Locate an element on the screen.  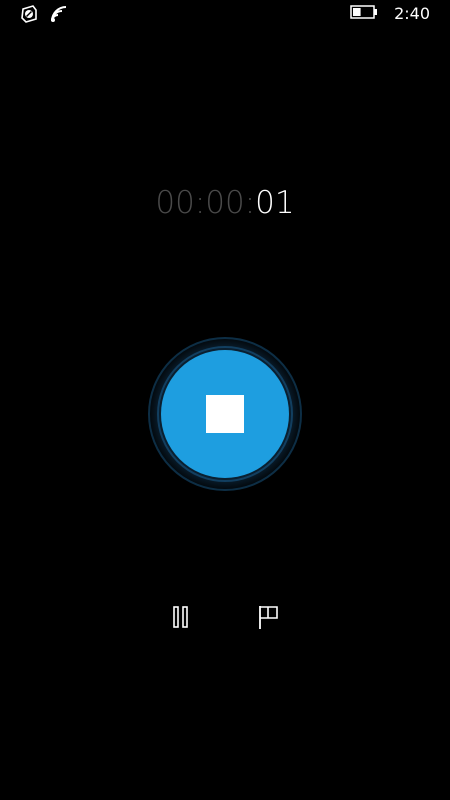
status-bar-right: 2:40 is located at coordinates (390, 13).